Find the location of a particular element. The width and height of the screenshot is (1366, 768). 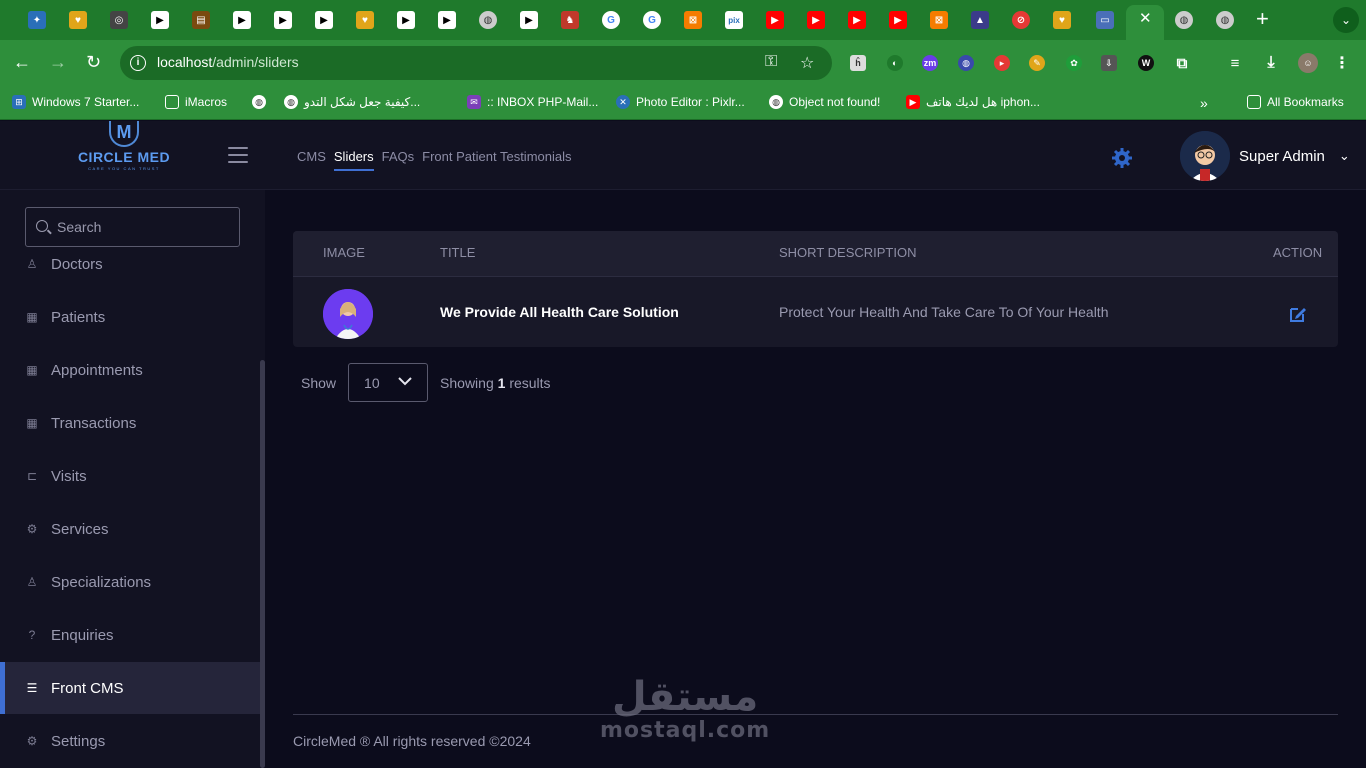

tab-cms: CMS is located at coordinates (311, 156).